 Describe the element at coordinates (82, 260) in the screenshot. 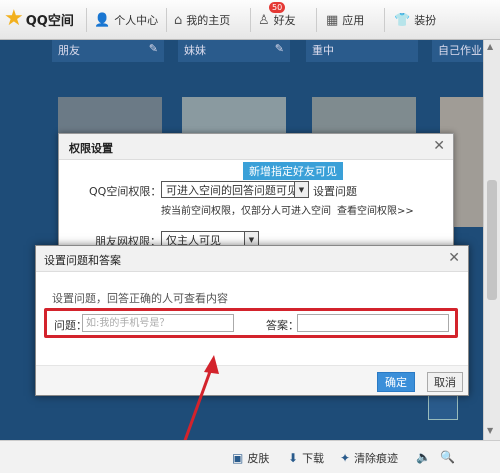

I see `qa-dialog-title: 设置问题和答案` at that location.